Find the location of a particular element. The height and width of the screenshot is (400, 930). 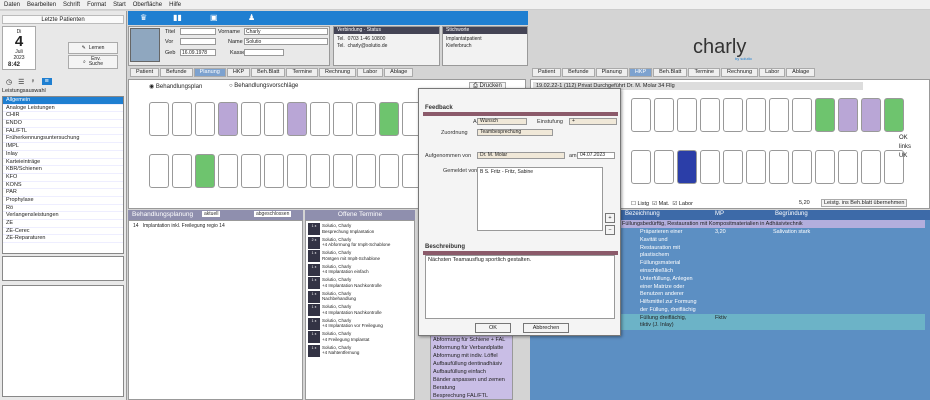

service-category-item: ZE-Reparaturen is located at coordinates (63, 239).